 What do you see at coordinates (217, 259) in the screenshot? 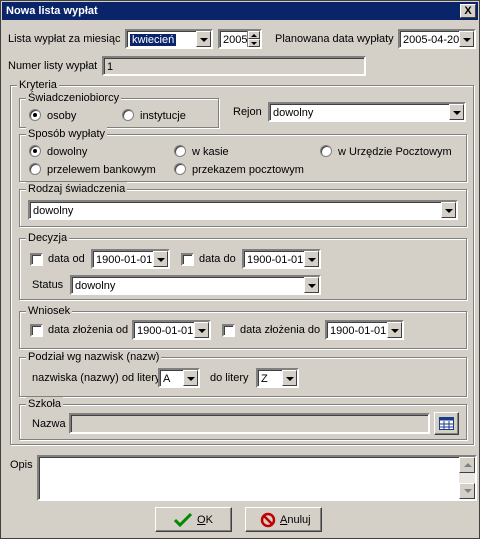
I see `decision-to-label: data do` at bounding box center [217, 259].